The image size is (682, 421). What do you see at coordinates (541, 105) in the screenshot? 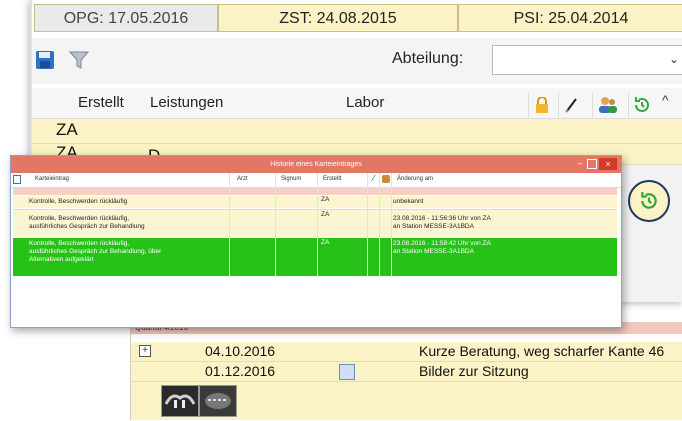
I see `lock-icon` at bounding box center [541, 105].